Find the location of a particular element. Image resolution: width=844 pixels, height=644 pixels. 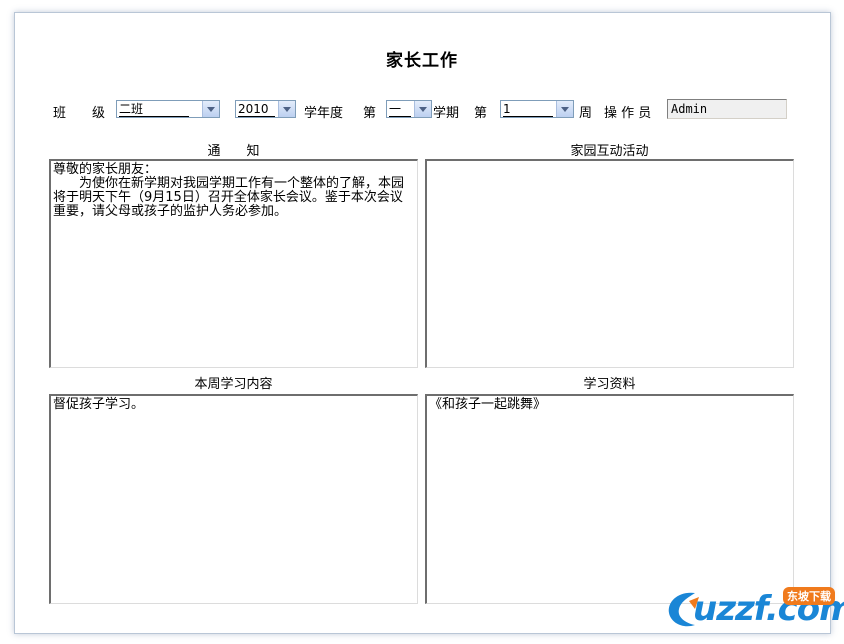

year-label: 学年度 is located at coordinates (324, 113).